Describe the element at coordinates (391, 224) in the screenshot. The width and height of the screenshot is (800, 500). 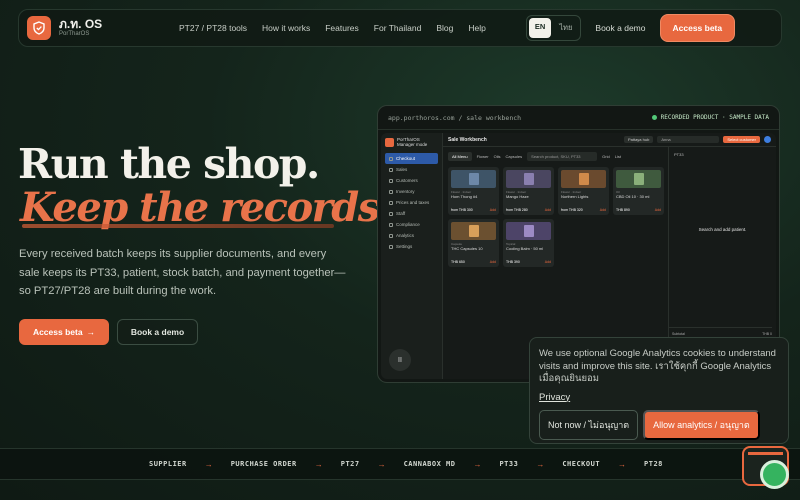
I see `compliance-icon` at that location.